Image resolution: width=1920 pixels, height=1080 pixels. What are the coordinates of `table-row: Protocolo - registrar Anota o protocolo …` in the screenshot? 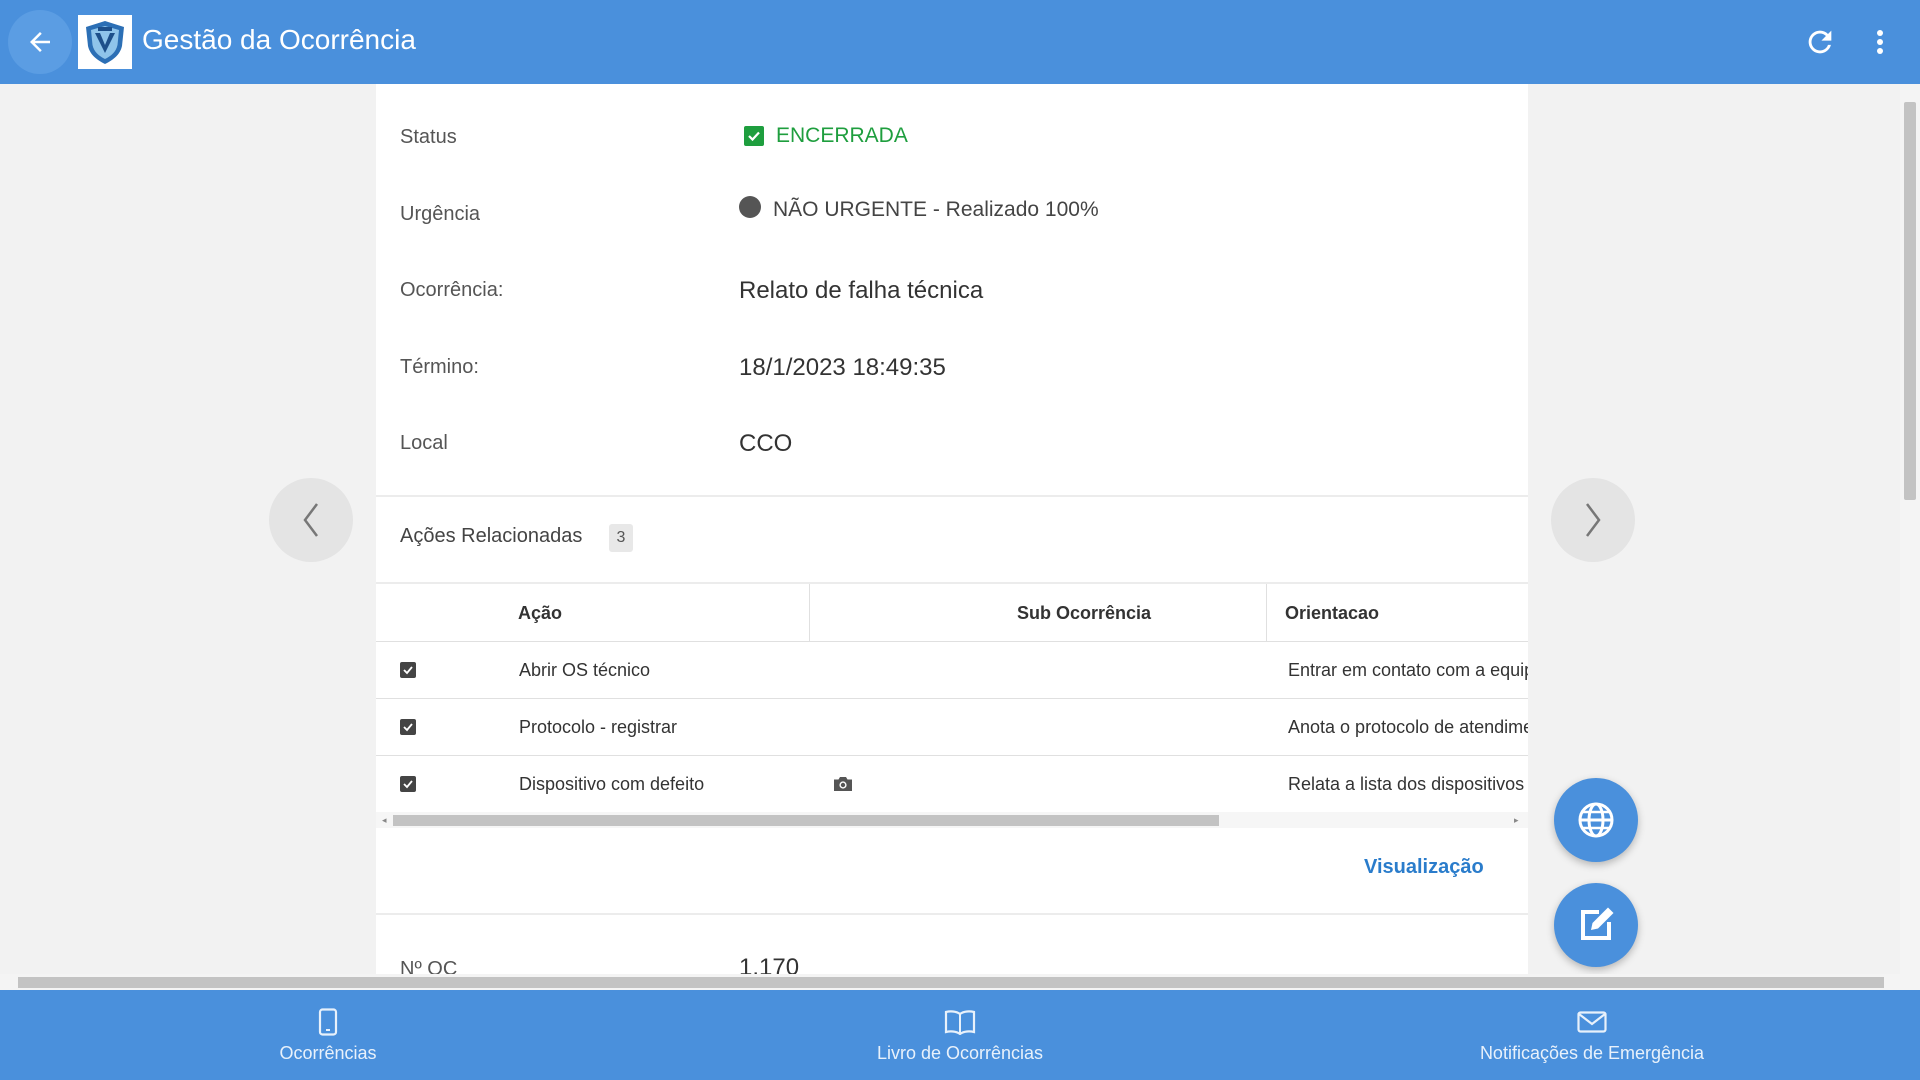 It's located at (952, 727).